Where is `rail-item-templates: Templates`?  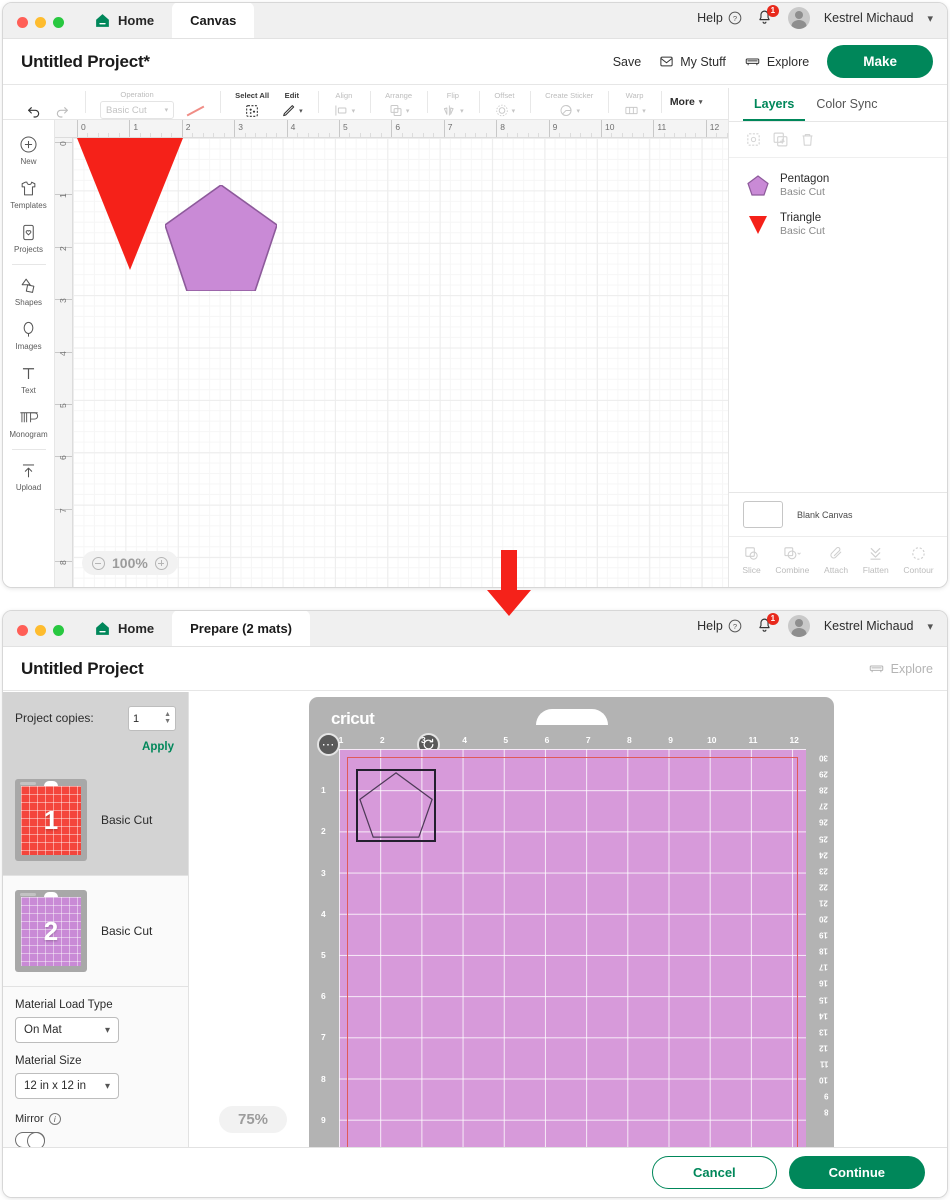 rail-item-templates: Templates is located at coordinates (28, 194).